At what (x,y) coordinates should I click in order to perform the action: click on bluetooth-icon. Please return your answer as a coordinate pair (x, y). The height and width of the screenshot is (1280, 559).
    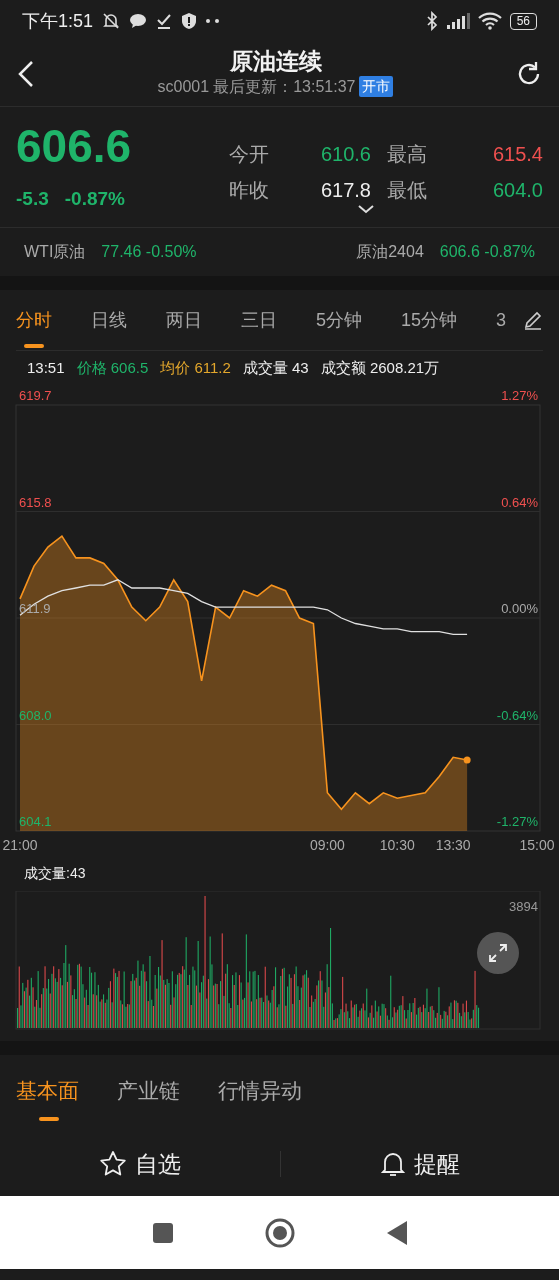
    Looking at the image, I should click on (431, 21).